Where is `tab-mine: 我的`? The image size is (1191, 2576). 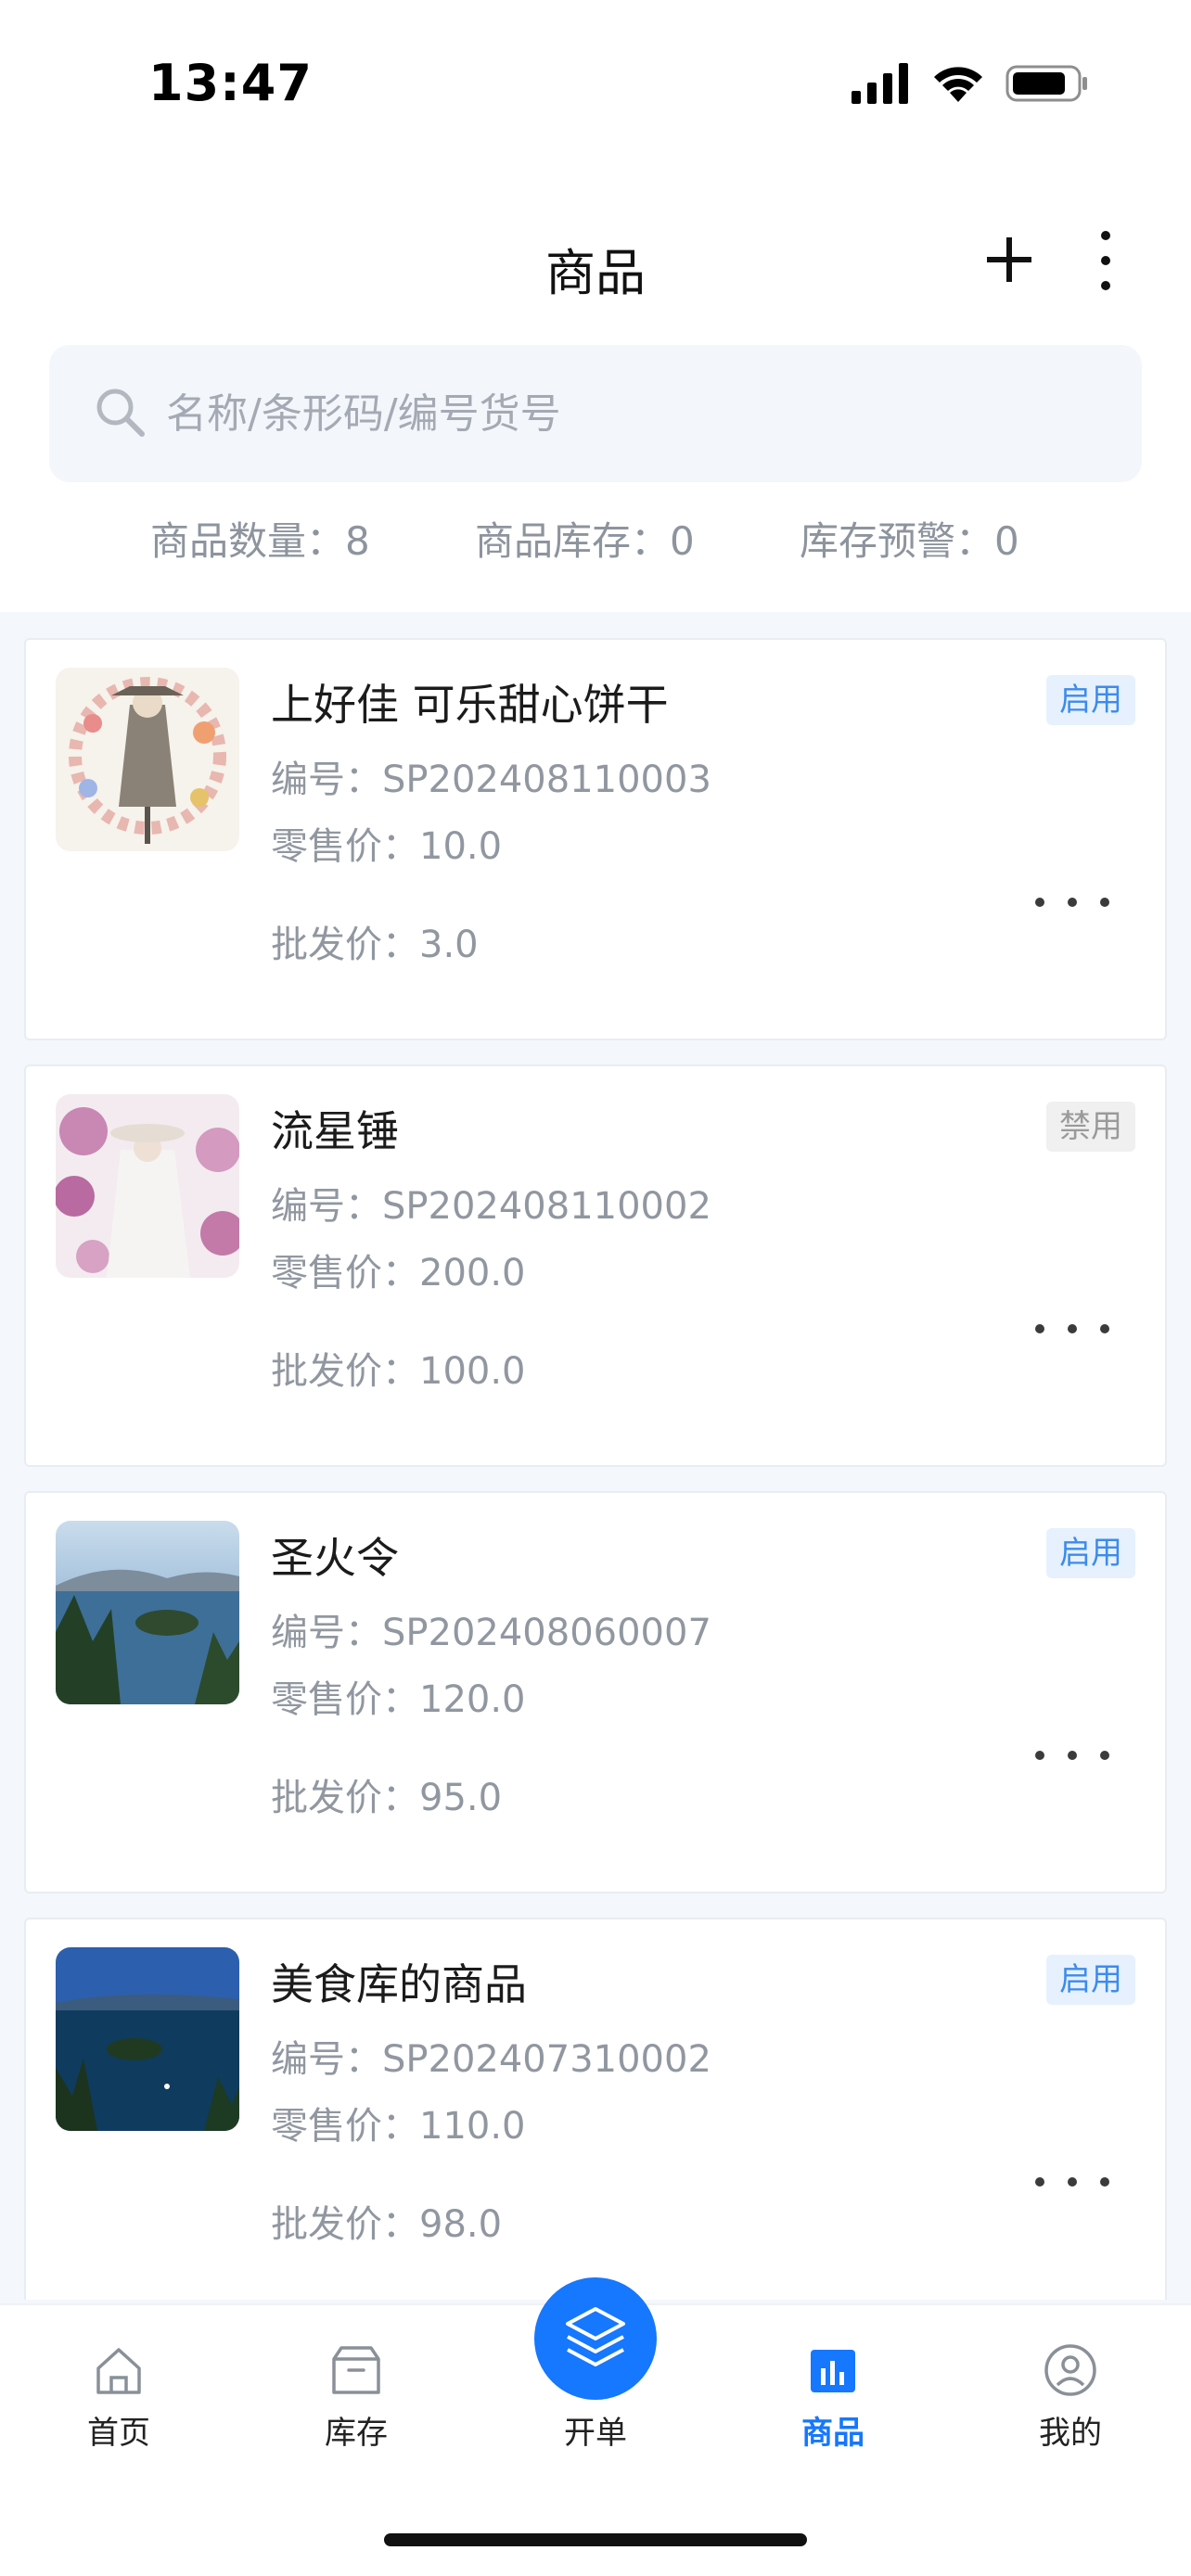 tab-mine: 我的 is located at coordinates (1070, 2388).